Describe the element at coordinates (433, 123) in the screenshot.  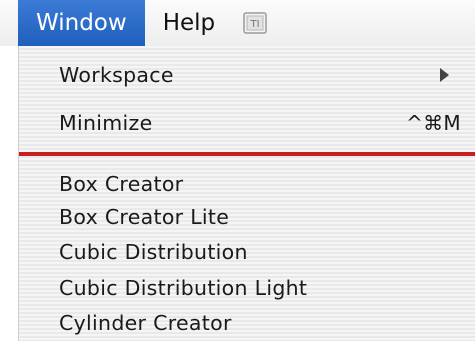
I see `menu-item-minimize-shortcut: ^⌘M` at that location.